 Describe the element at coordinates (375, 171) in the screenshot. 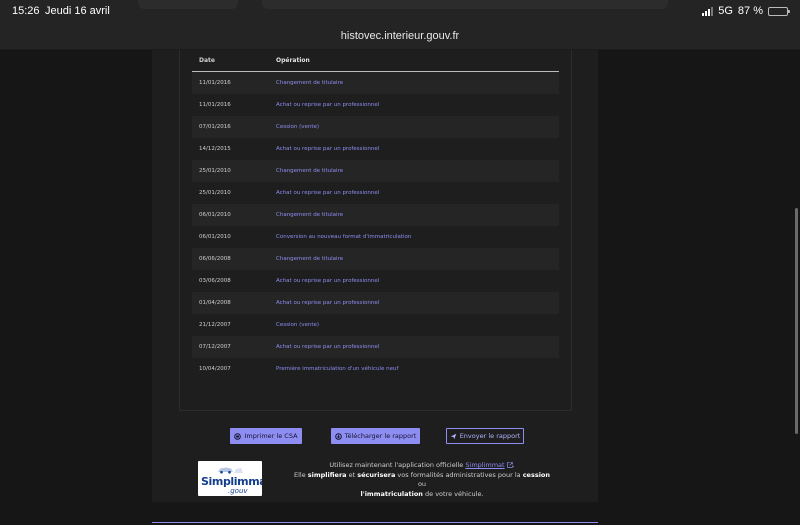

I see `table-row: 25/01/2010 Changement de titulaire` at that location.